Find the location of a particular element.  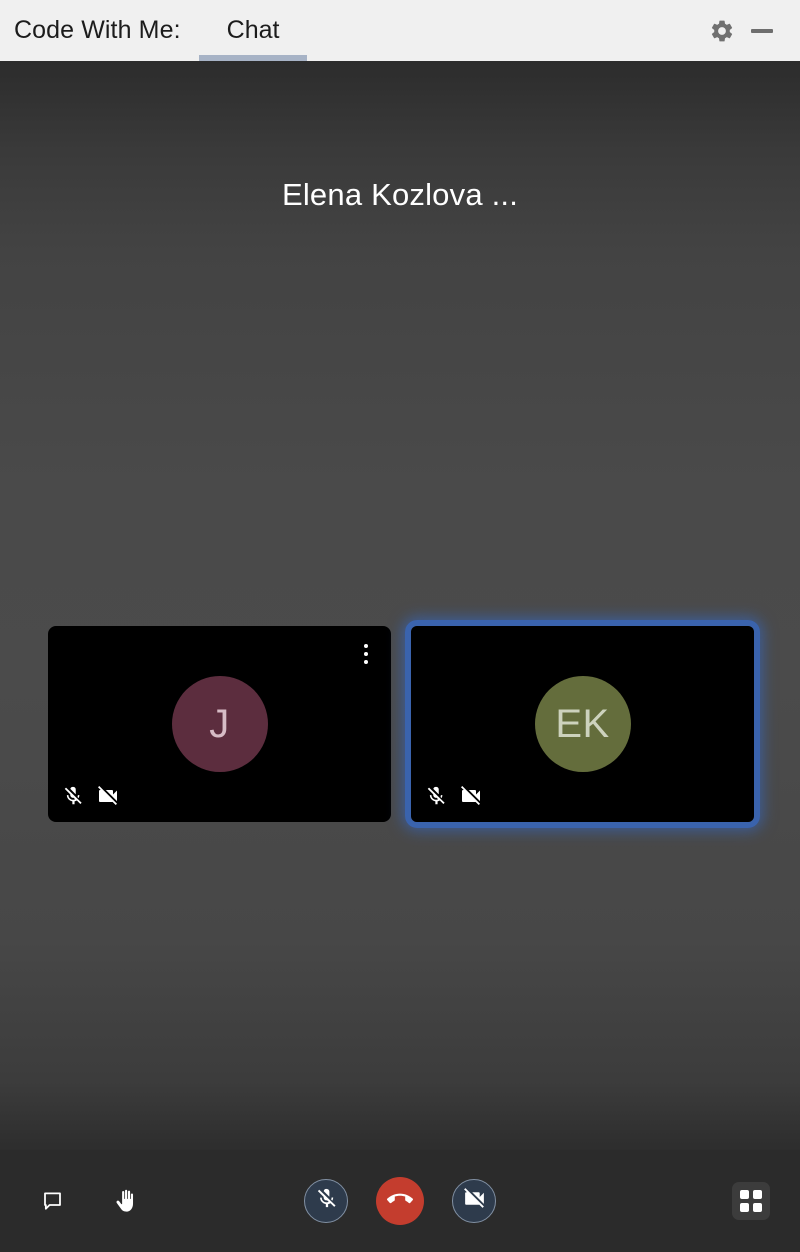

toggle-microphone-button is located at coordinates (326, 1201).